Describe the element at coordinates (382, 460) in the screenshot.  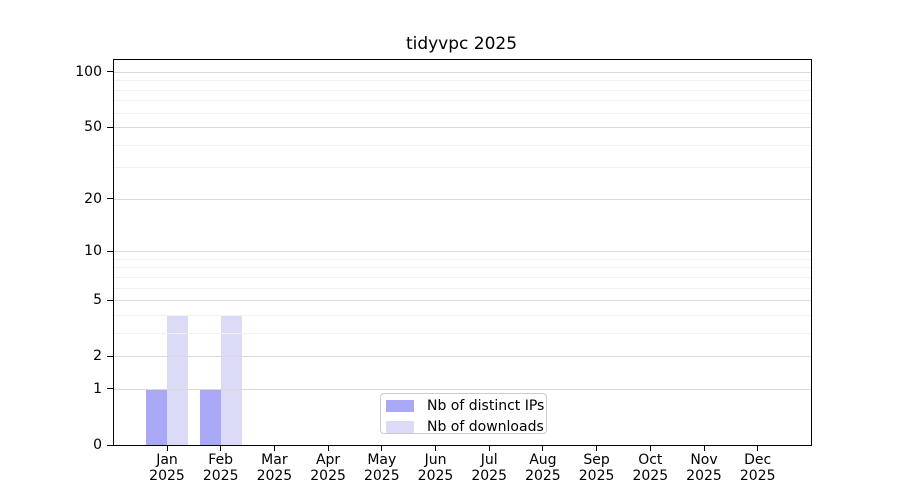
I see `x-tick-month: May` at that location.